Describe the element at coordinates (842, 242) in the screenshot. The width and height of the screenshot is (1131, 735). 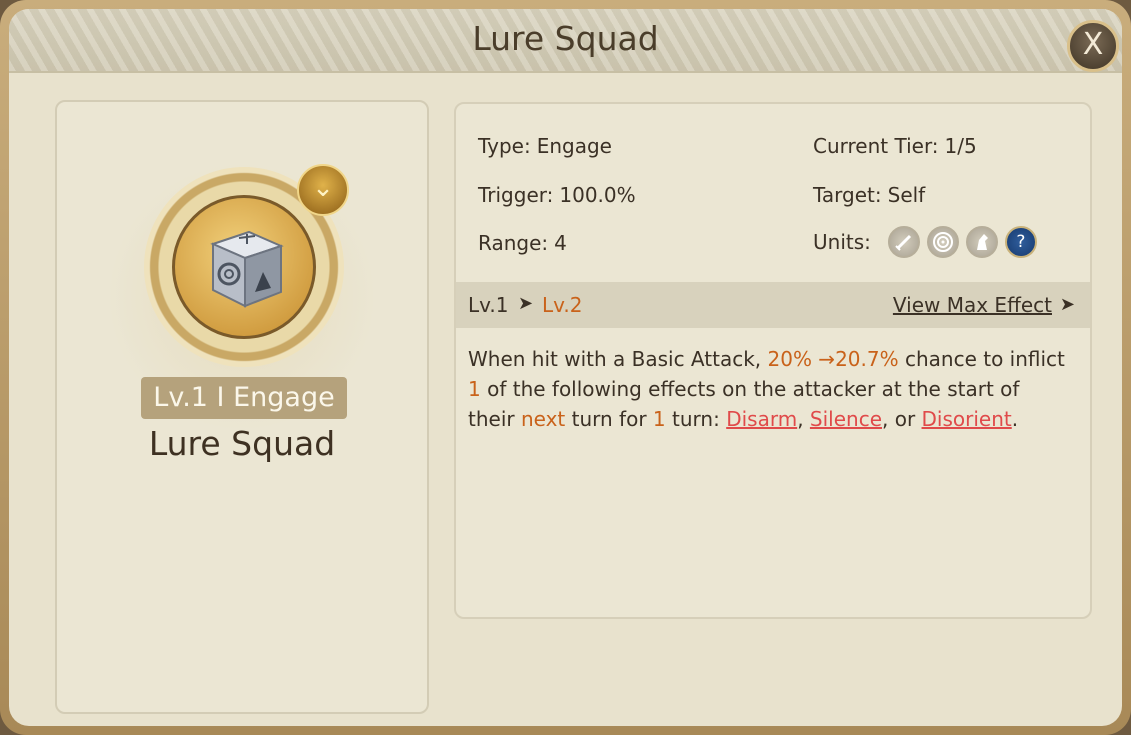
I see `stat-units-label: Units:` at that location.